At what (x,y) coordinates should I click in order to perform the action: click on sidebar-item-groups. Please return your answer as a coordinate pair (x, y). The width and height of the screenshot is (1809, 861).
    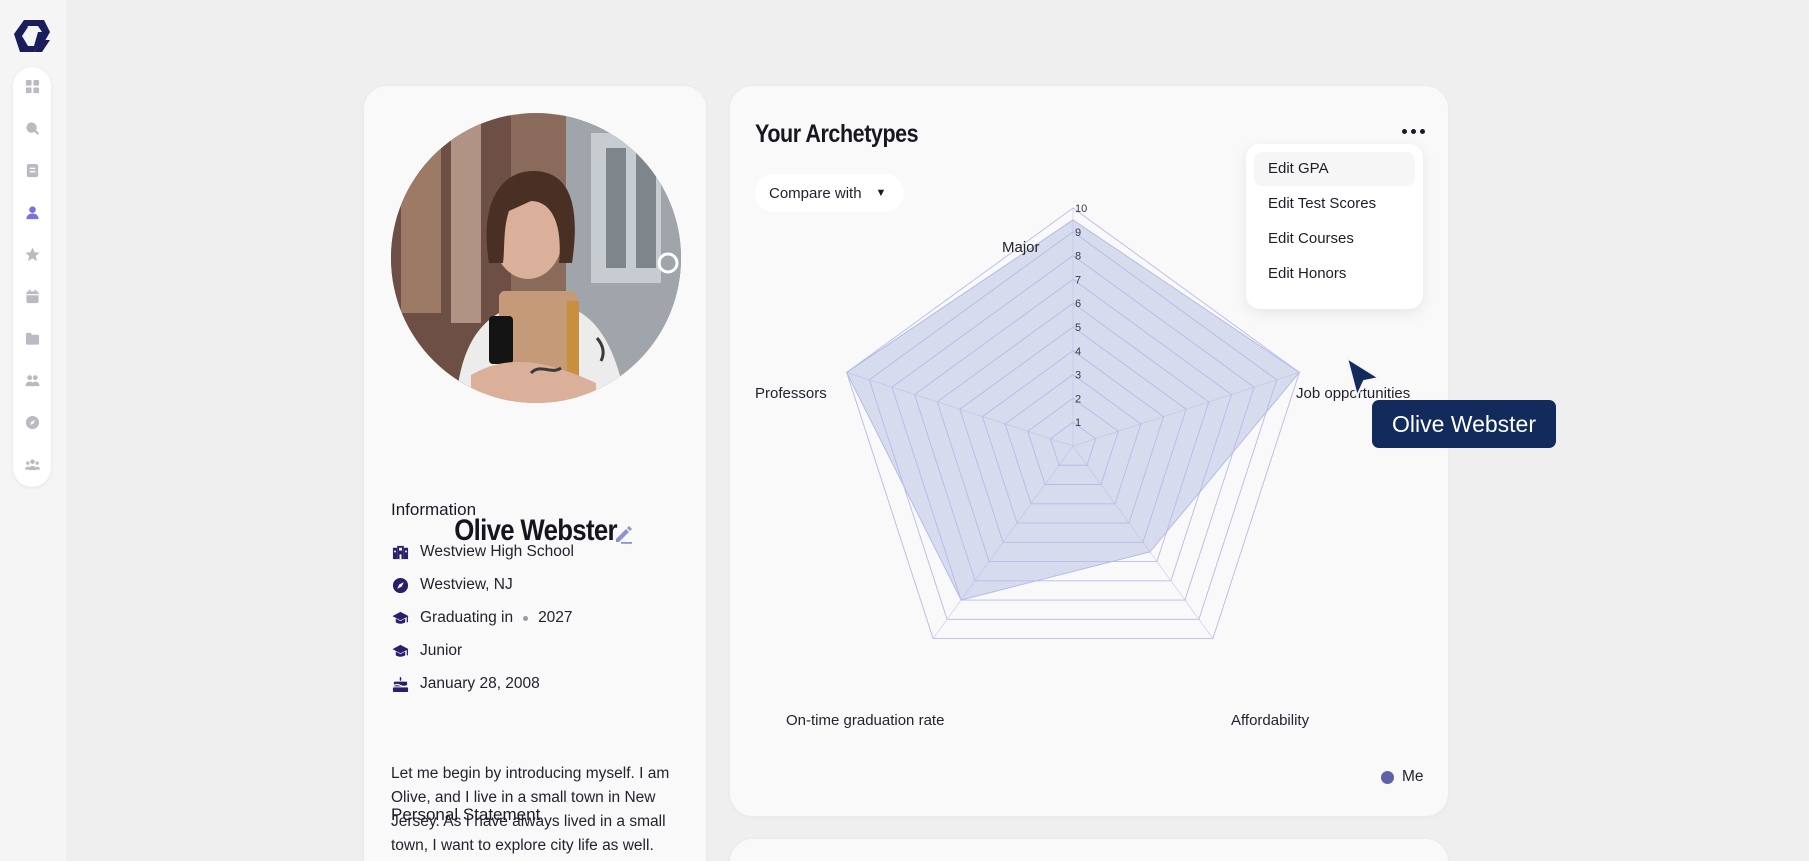
    Looking at the image, I should click on (32, 380).